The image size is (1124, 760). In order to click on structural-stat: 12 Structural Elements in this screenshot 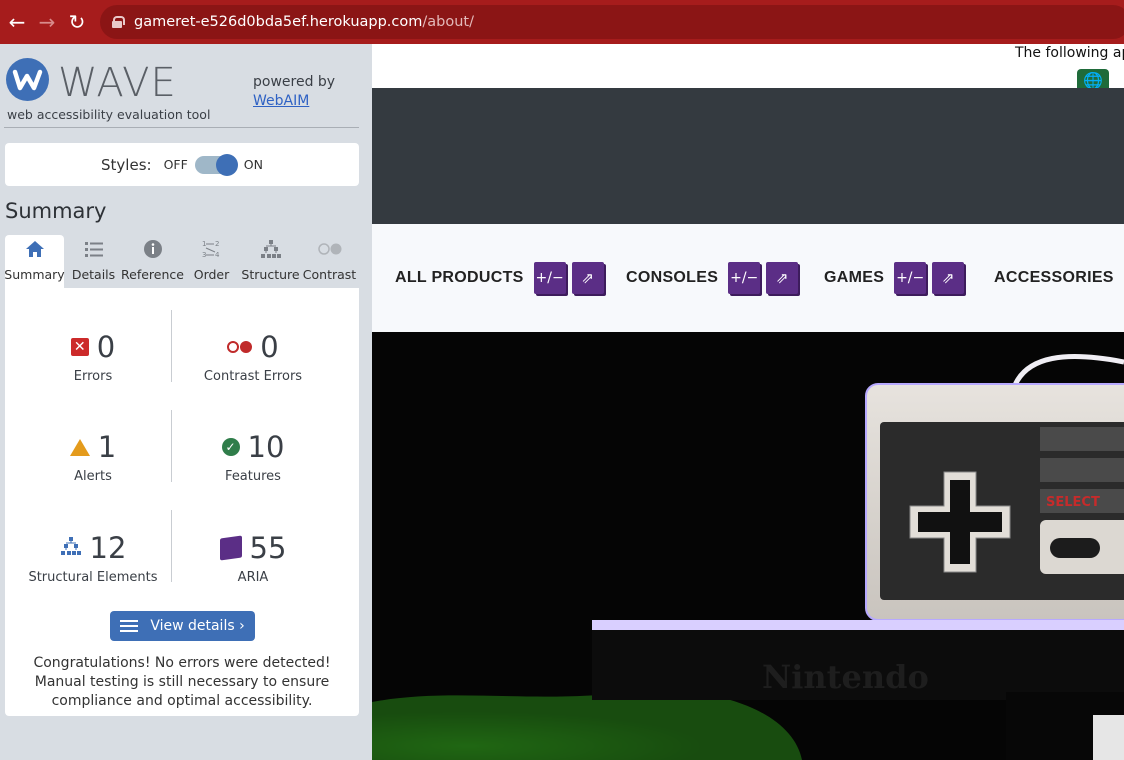, I will do `click(93, 557)`.